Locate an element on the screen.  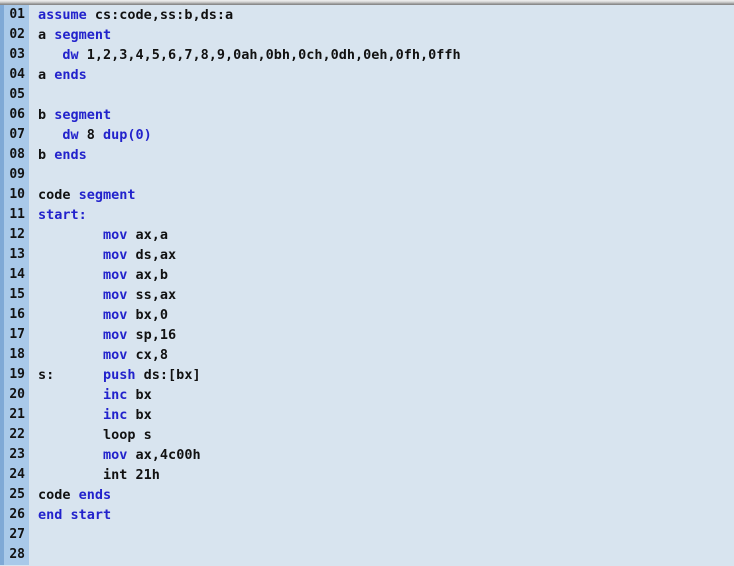
code-line: 04 a ends is located at coordinates (367, 75).